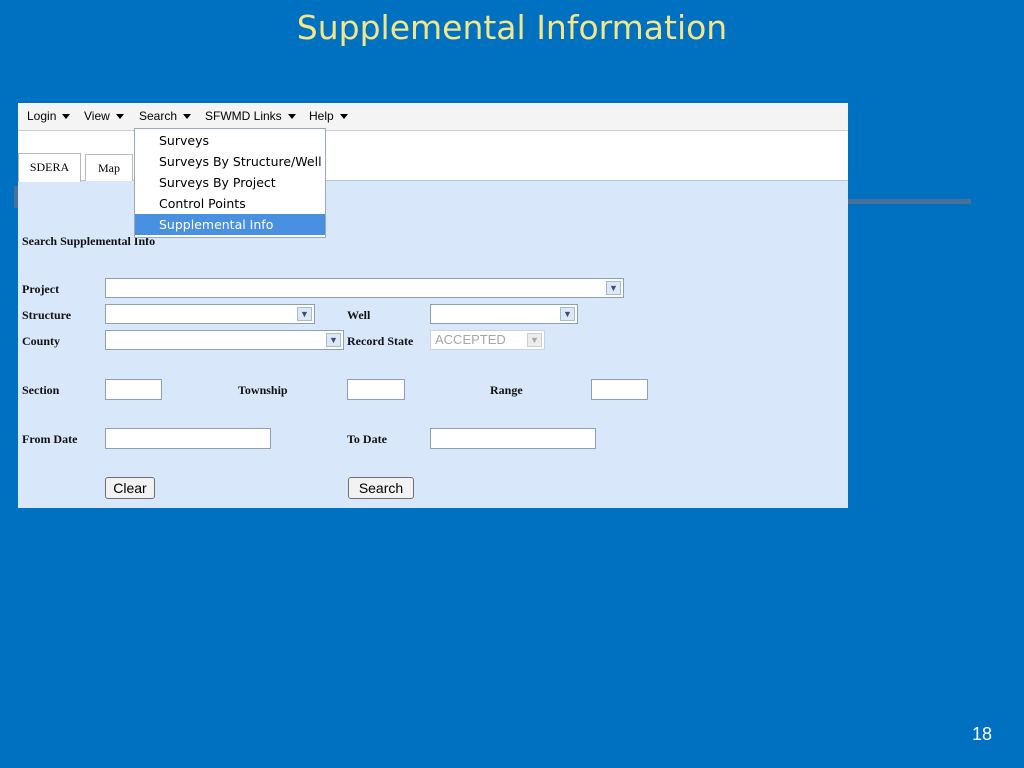  What do you see at coordinates (109, 167) in the screenshot?
I see `tab-map: Map` at bounding box center [109, 167].